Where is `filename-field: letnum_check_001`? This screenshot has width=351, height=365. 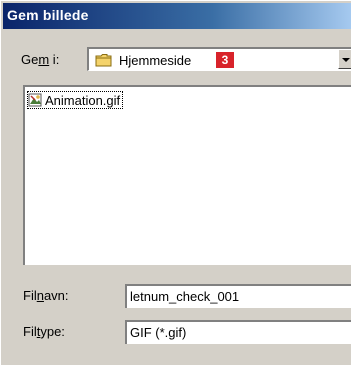 filename-field: letnum_check_001 is located at coordinates (238, 296).